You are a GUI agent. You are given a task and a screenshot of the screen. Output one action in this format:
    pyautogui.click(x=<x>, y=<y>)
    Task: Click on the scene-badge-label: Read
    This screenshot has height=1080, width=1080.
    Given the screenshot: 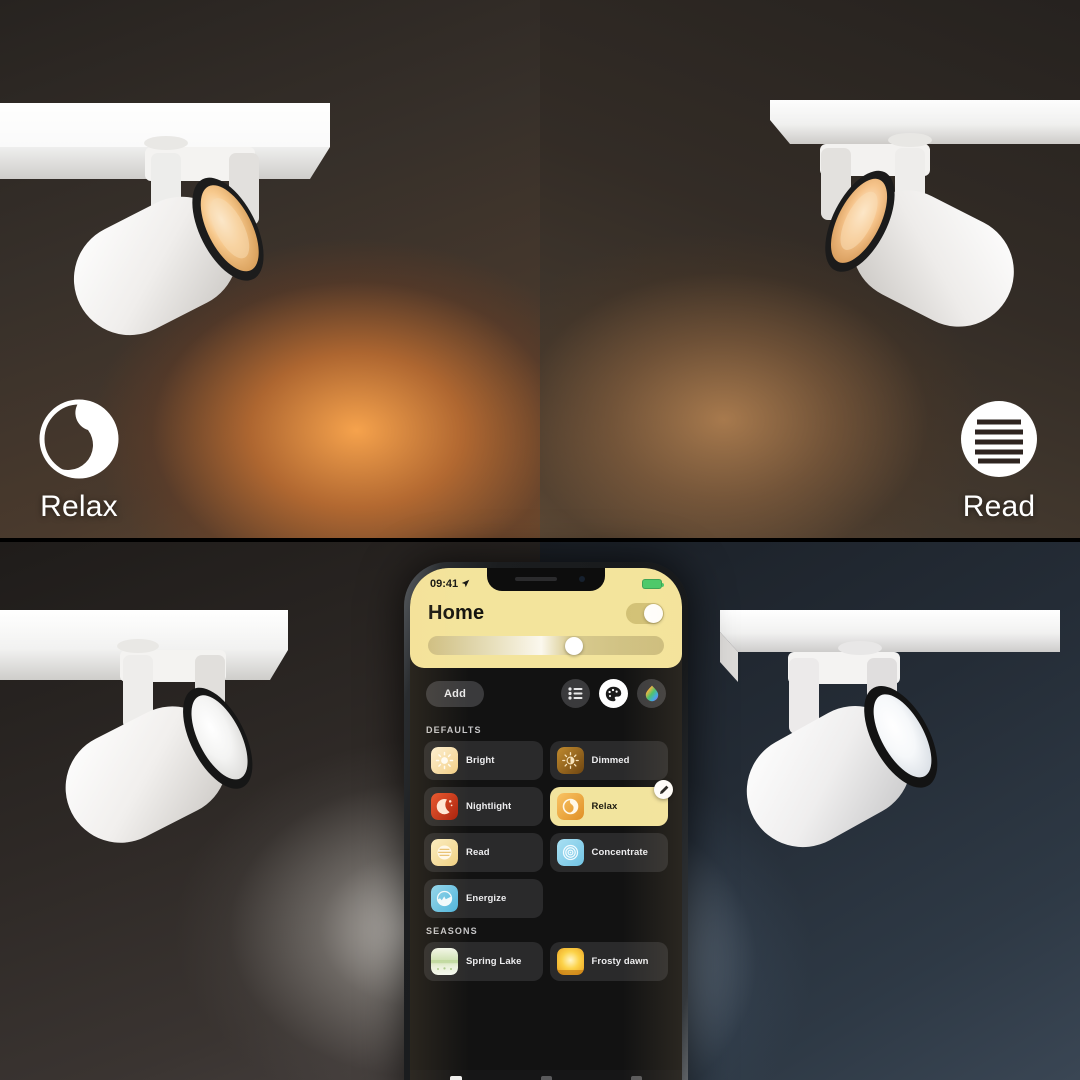 What is the action you would take?
    pyautogui.click(x=999, y=506)
    